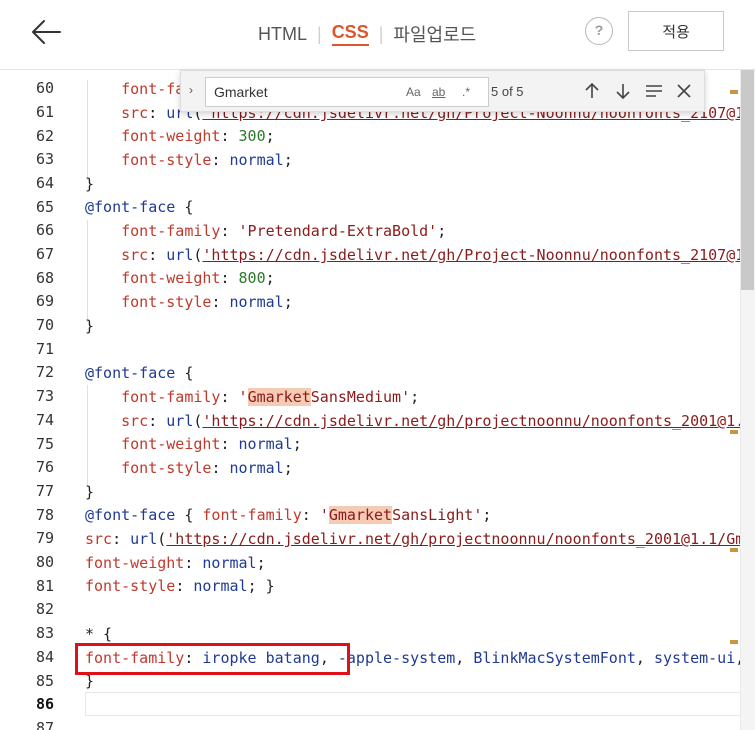 The image size is (755, 730). I want to click on line-number: 78, so click(44, 515).